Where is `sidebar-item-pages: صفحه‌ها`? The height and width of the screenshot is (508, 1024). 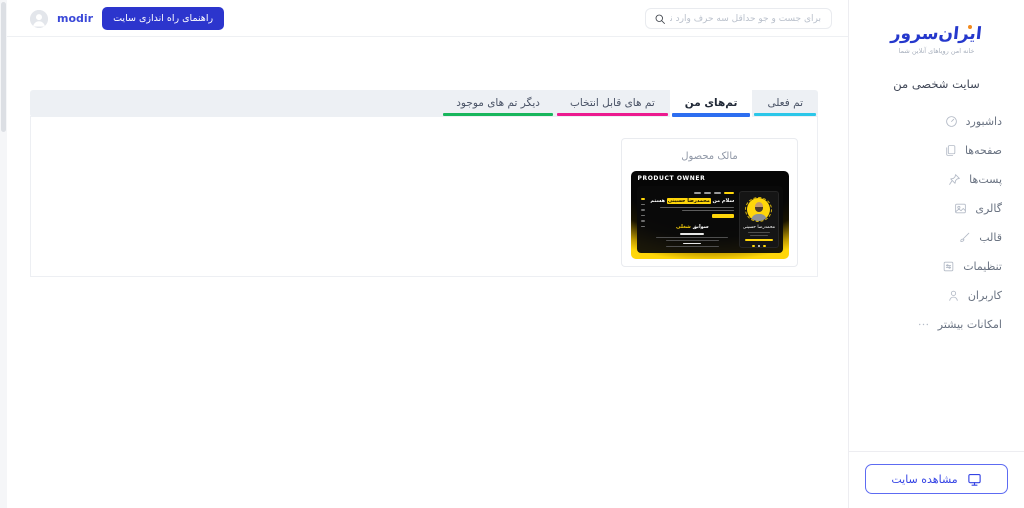 sidebar-item-pages: صفحه‌ها is located at coordinates (936, 150).